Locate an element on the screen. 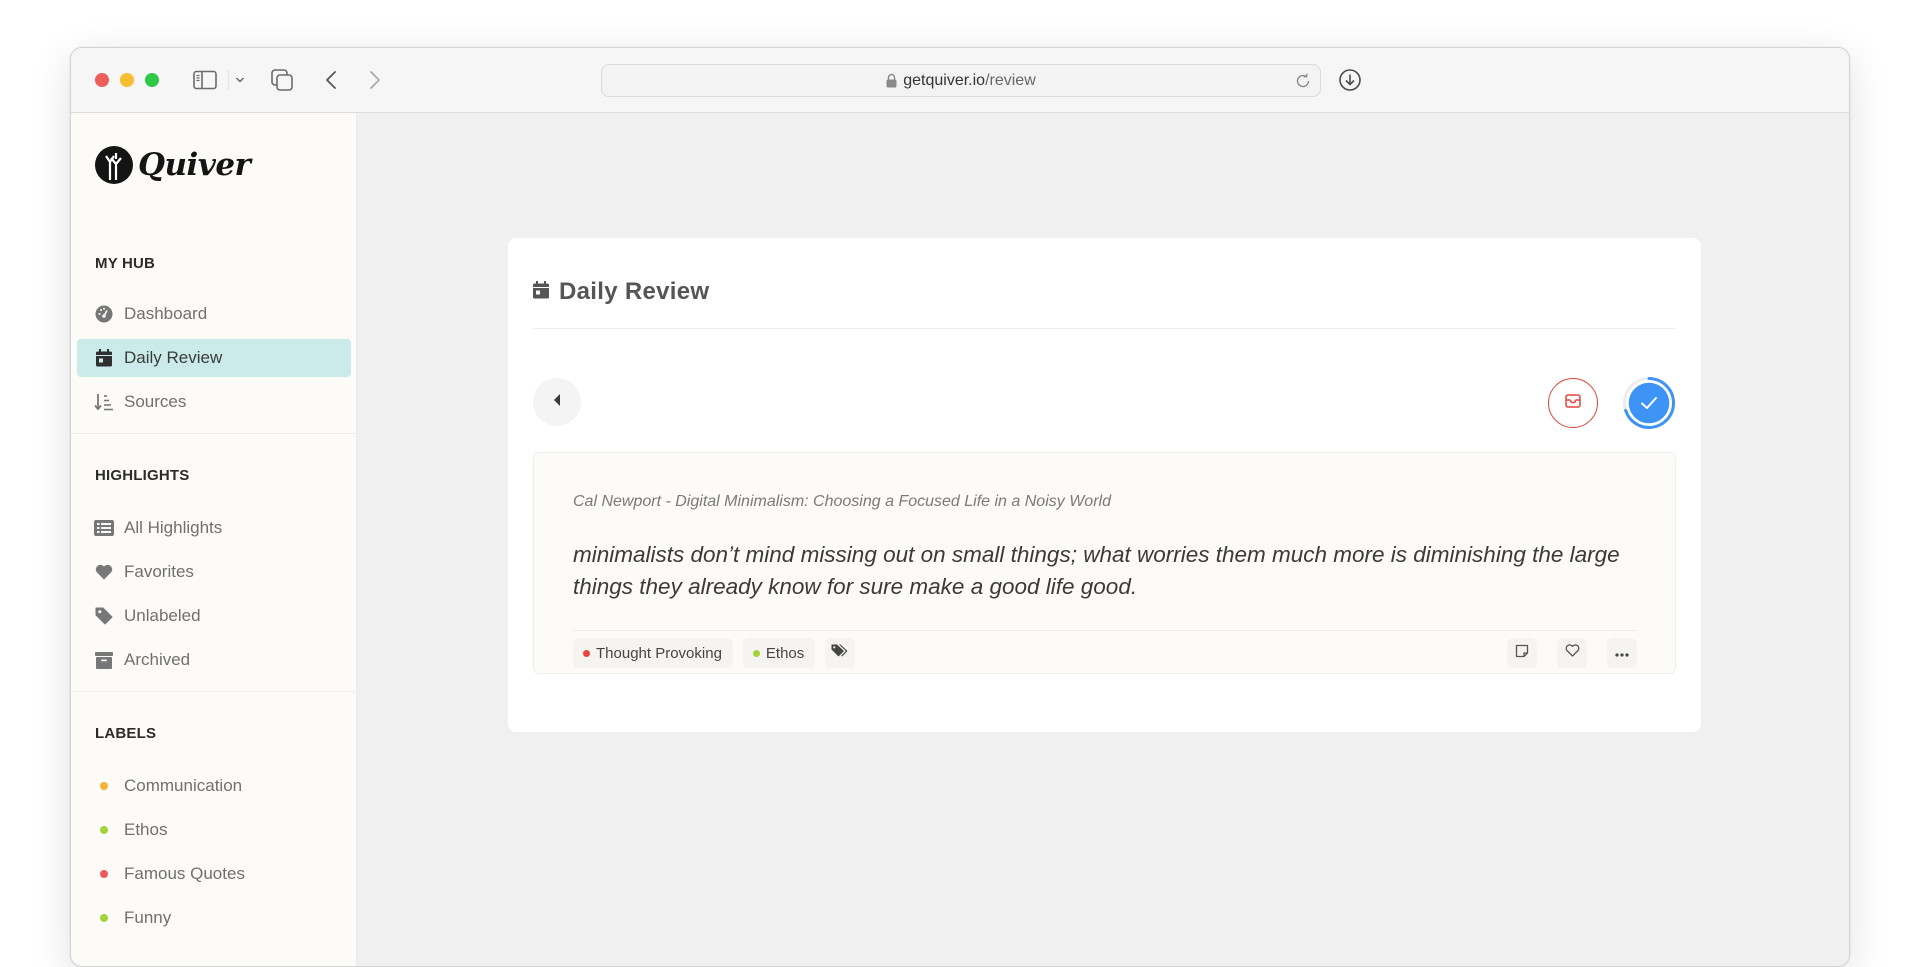  sidebar-item-label: Communication is located at coordinates (183, 785).